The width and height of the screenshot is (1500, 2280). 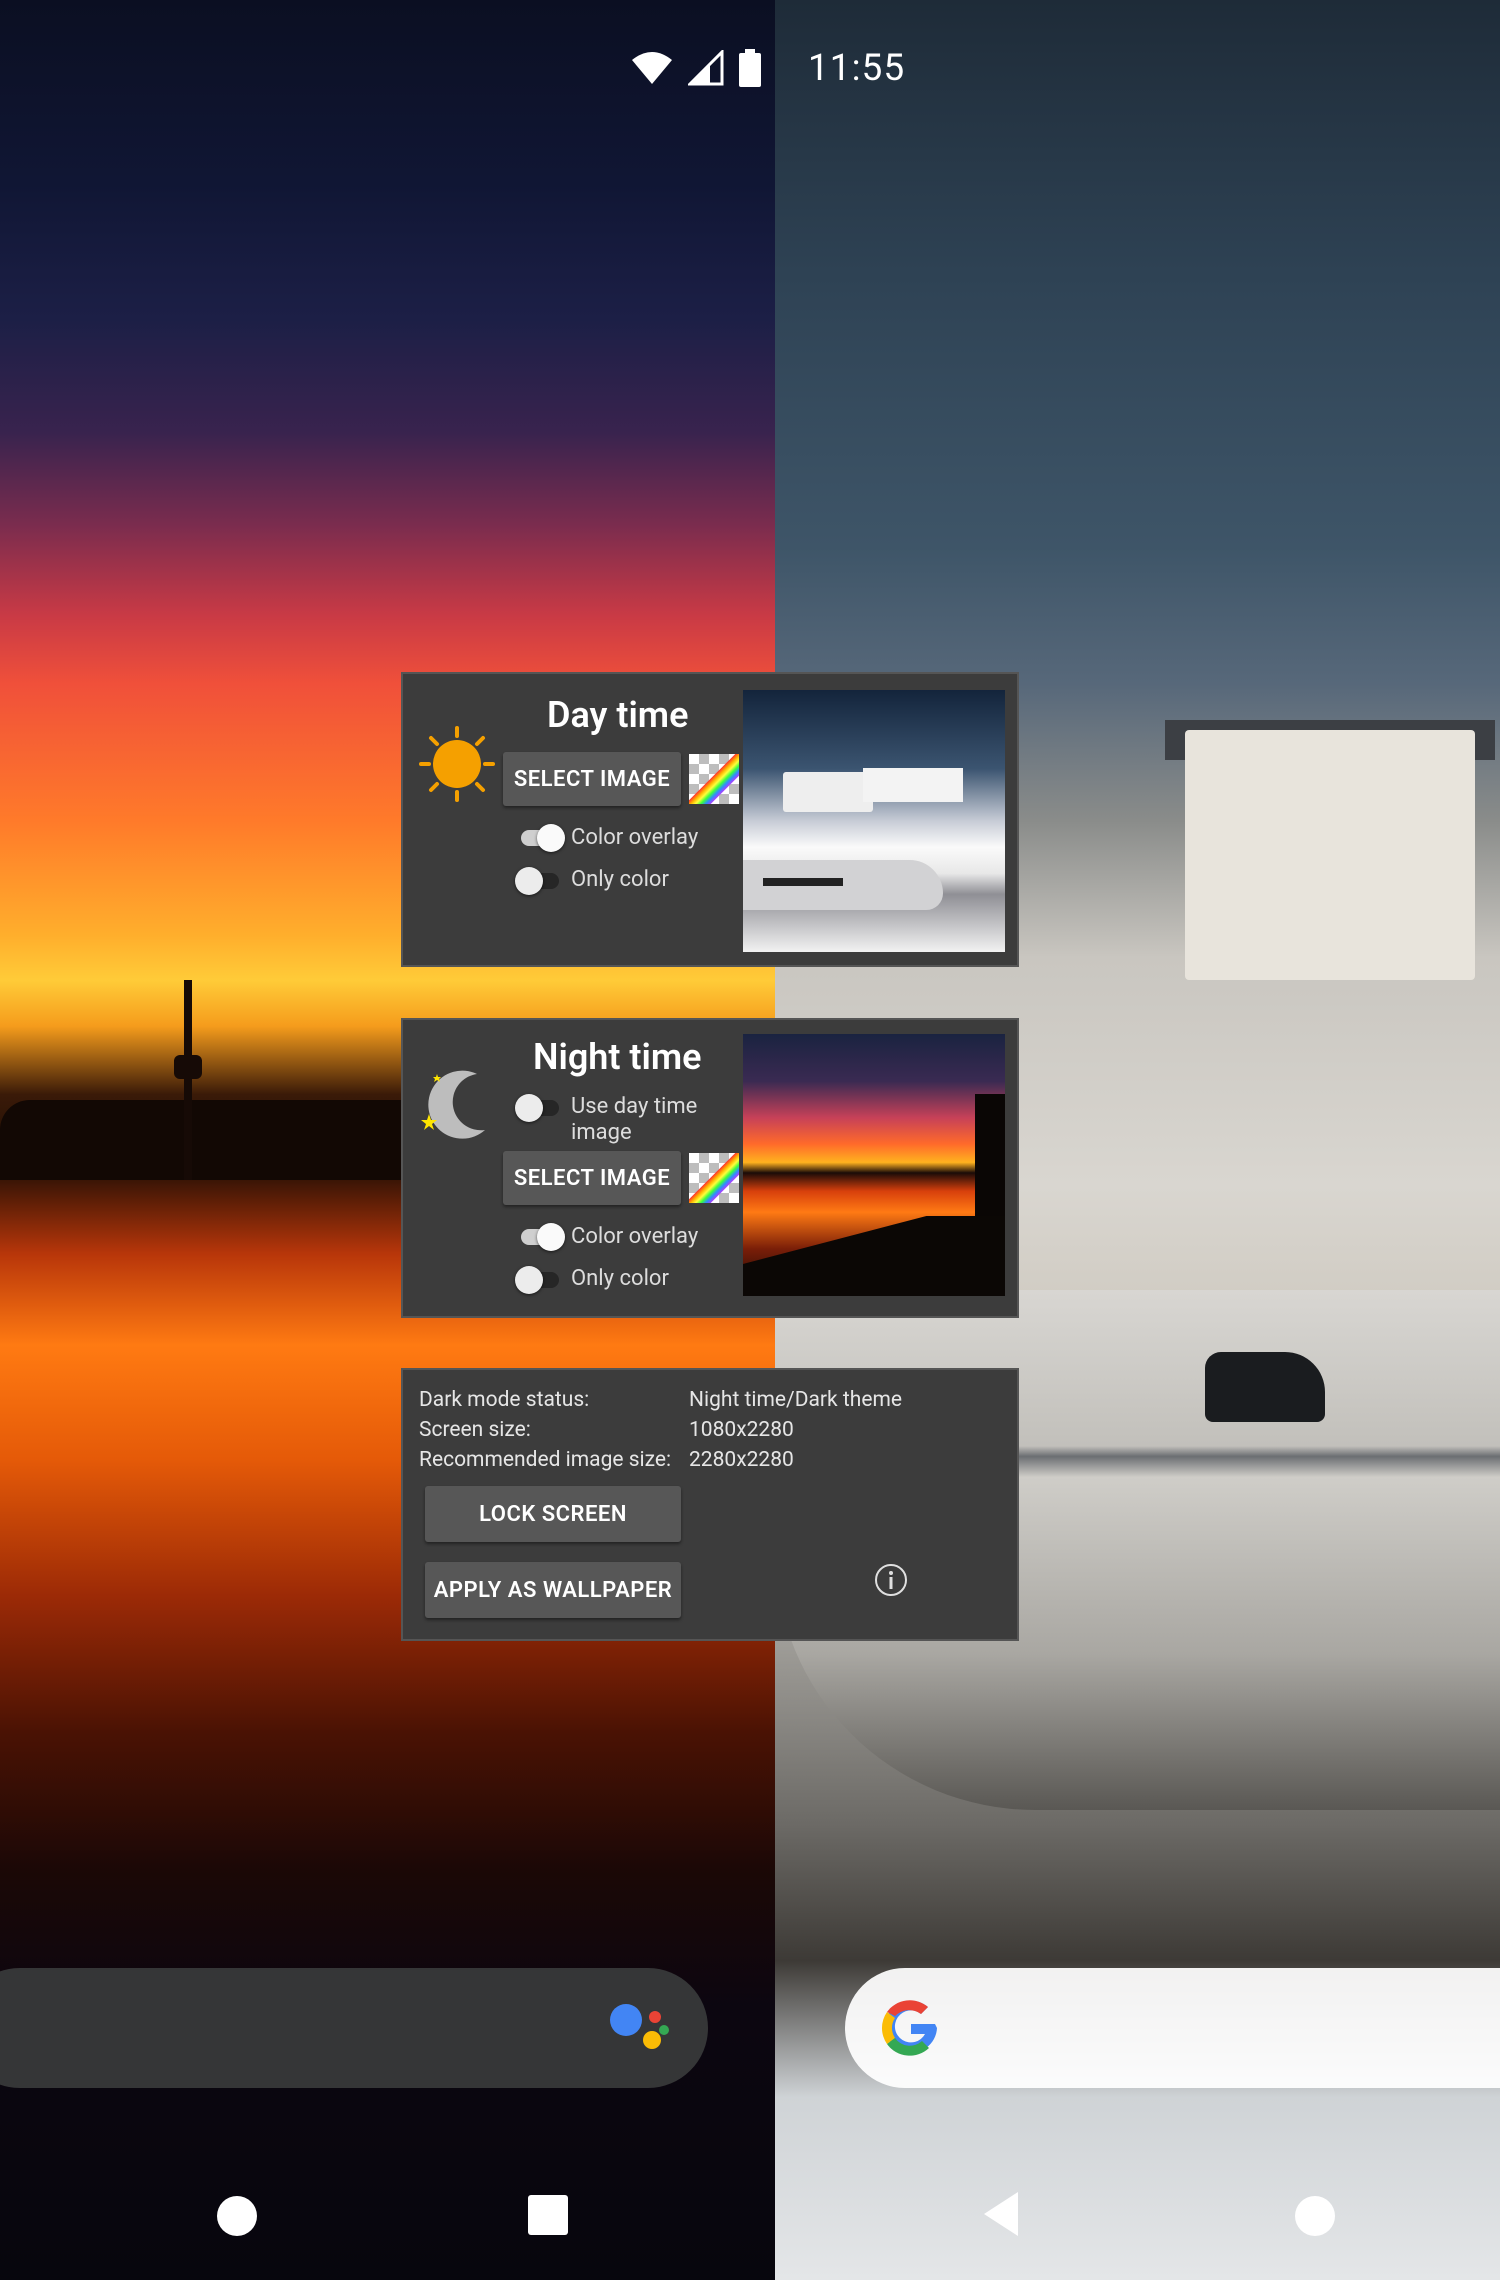 What do you see at coordinates (714, 779) in the screenshot?
I see `day-color-picker` at bounding box center [714, 779].